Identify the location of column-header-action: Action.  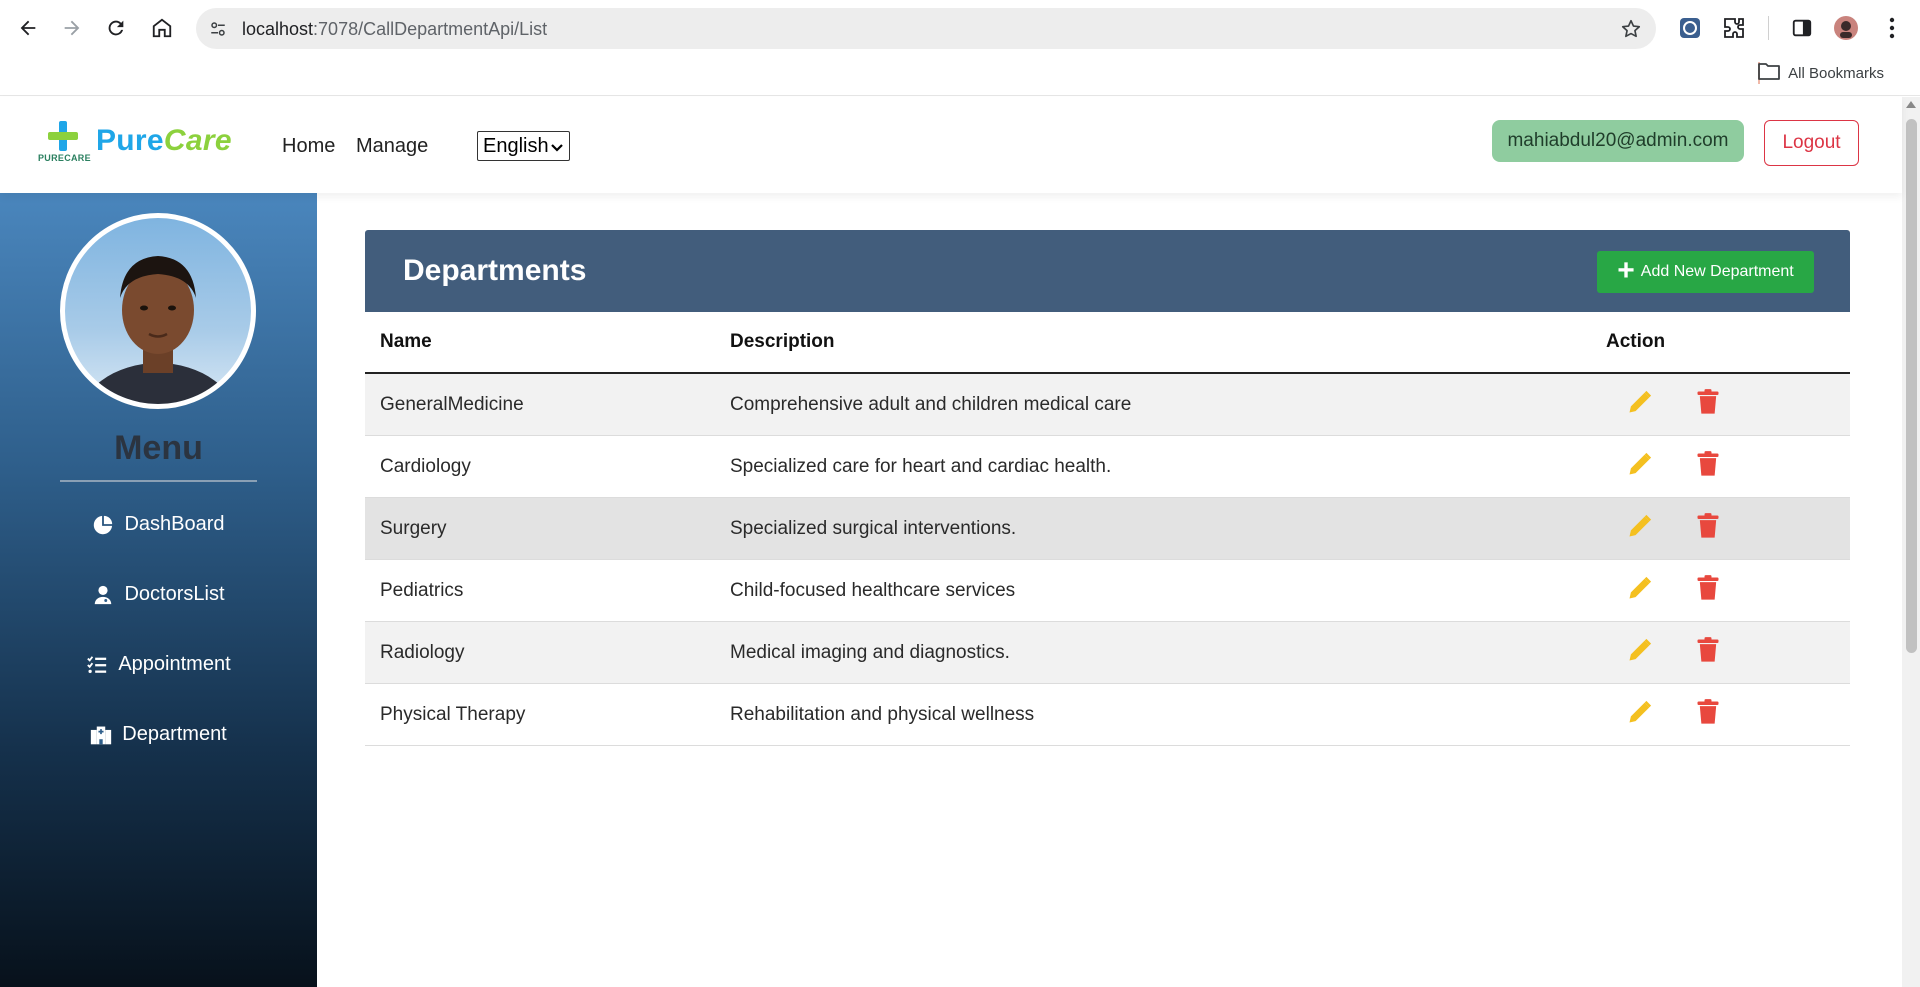
(1720, 343).